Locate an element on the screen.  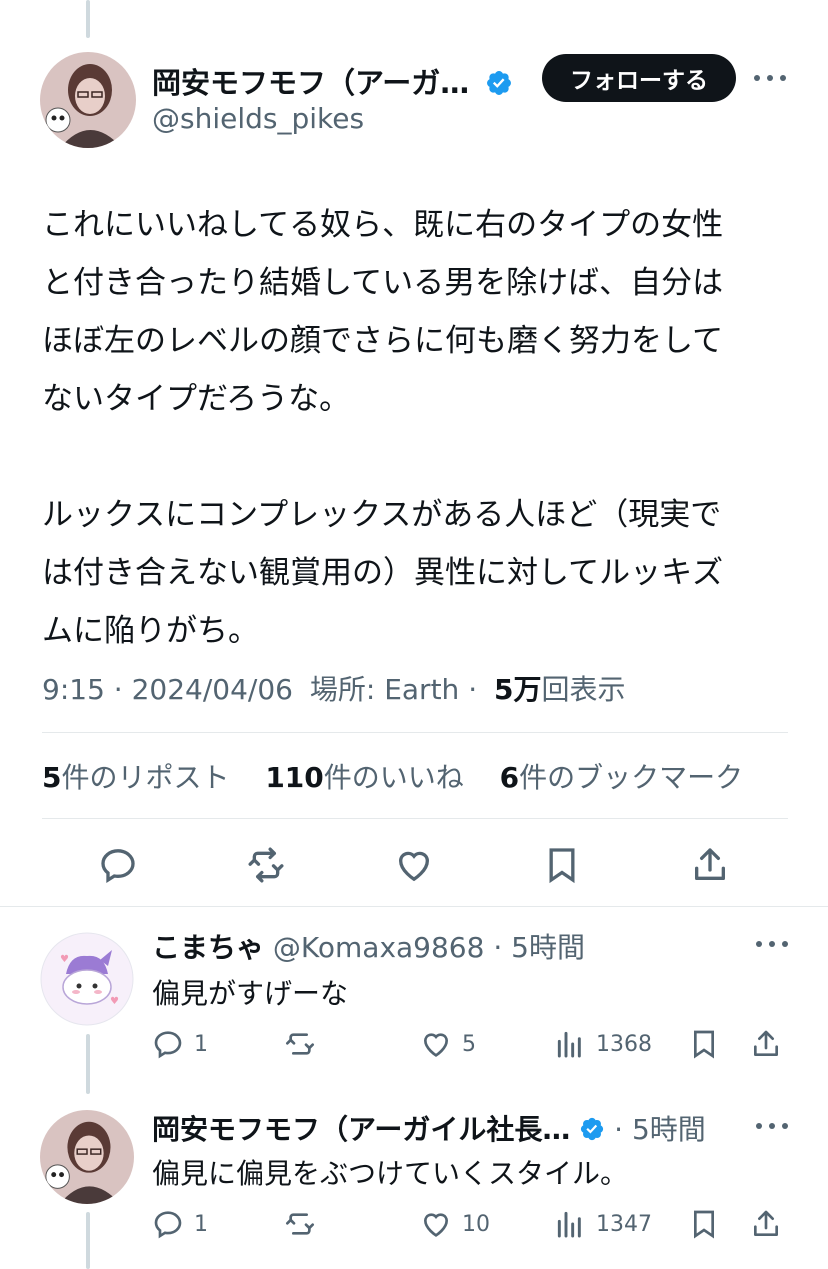
reply-views-button: 1368 is located at coordinates (603, 1044).